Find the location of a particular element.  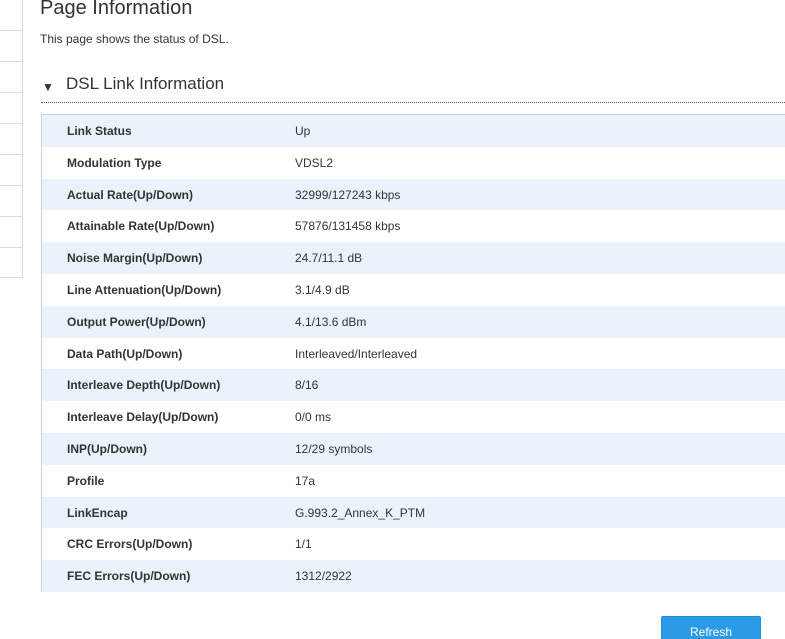

row-label: Data Path(Up/Down) is located at coordinates (125, 353).